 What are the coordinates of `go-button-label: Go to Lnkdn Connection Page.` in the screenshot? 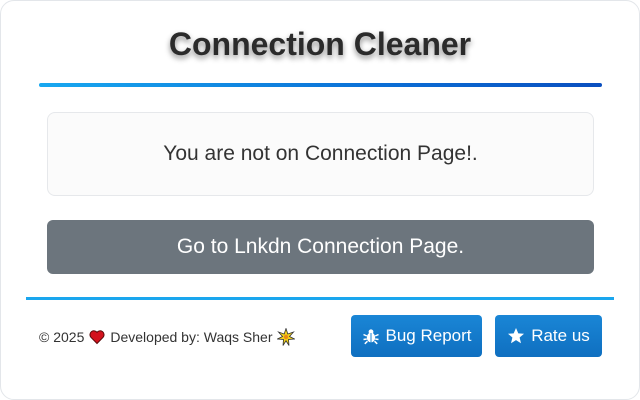 It's located at (320, 246).